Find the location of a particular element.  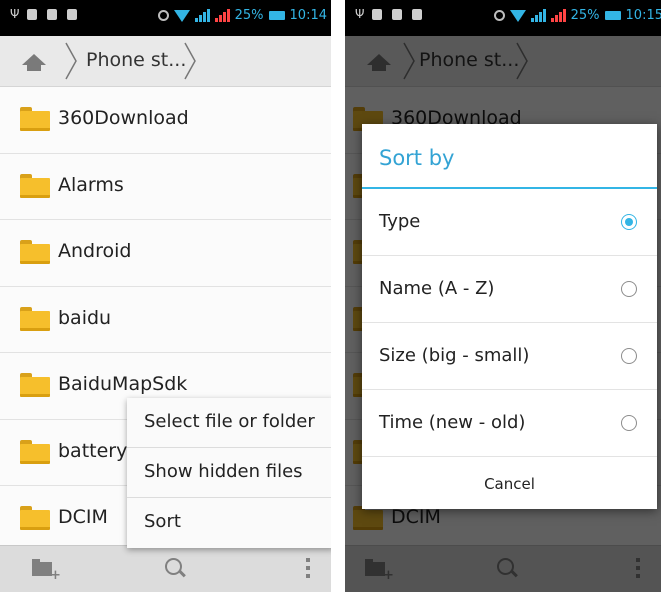

file-row: Alarms is located at coordinates (165, 187).